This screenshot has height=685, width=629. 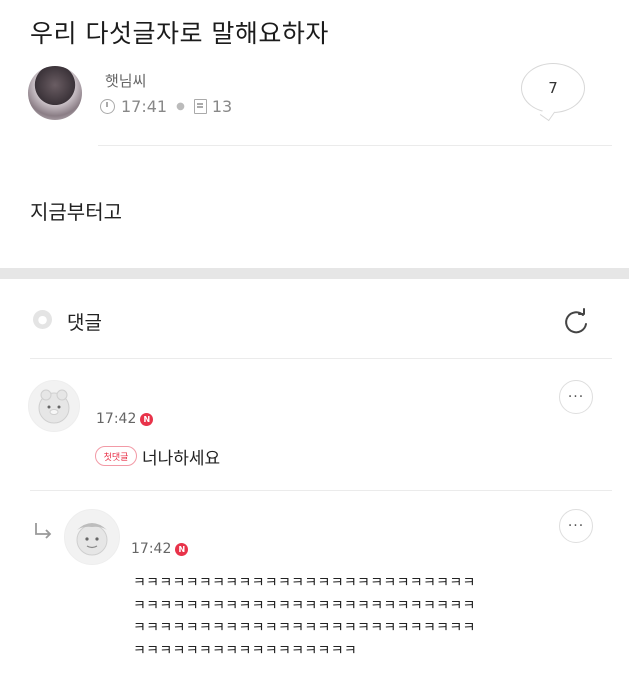 I want to click on comments-label: 댓글, so click(x=84, y=323).